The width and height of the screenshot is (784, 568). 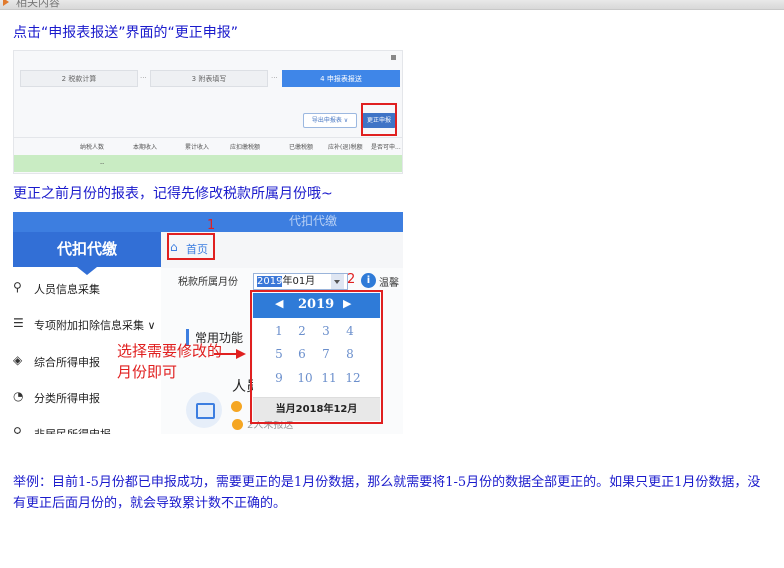 I want to click on month-cell: 6, so click(x=302, y=354).